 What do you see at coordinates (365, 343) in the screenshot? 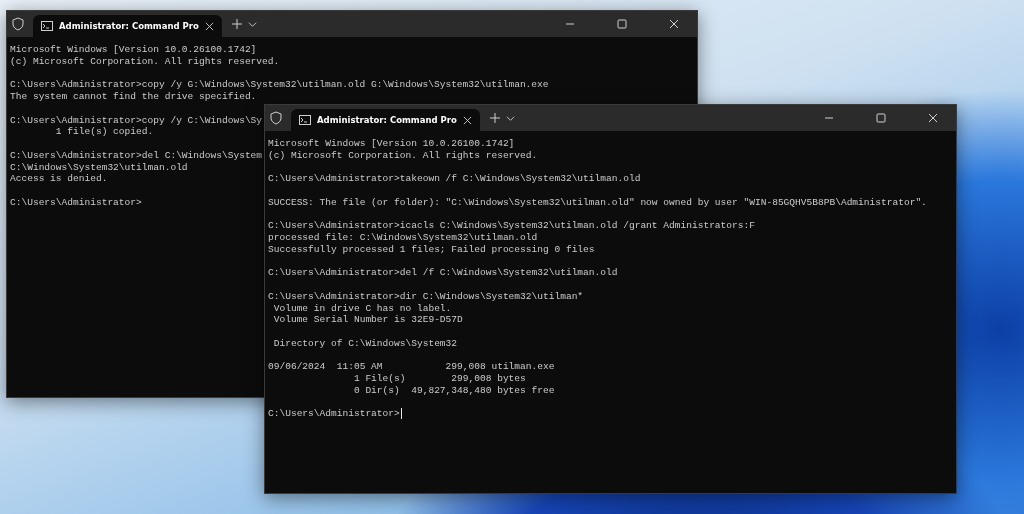
I see `console-line: Directory of C:\Windows\System32` at bounding box center [365, 343].